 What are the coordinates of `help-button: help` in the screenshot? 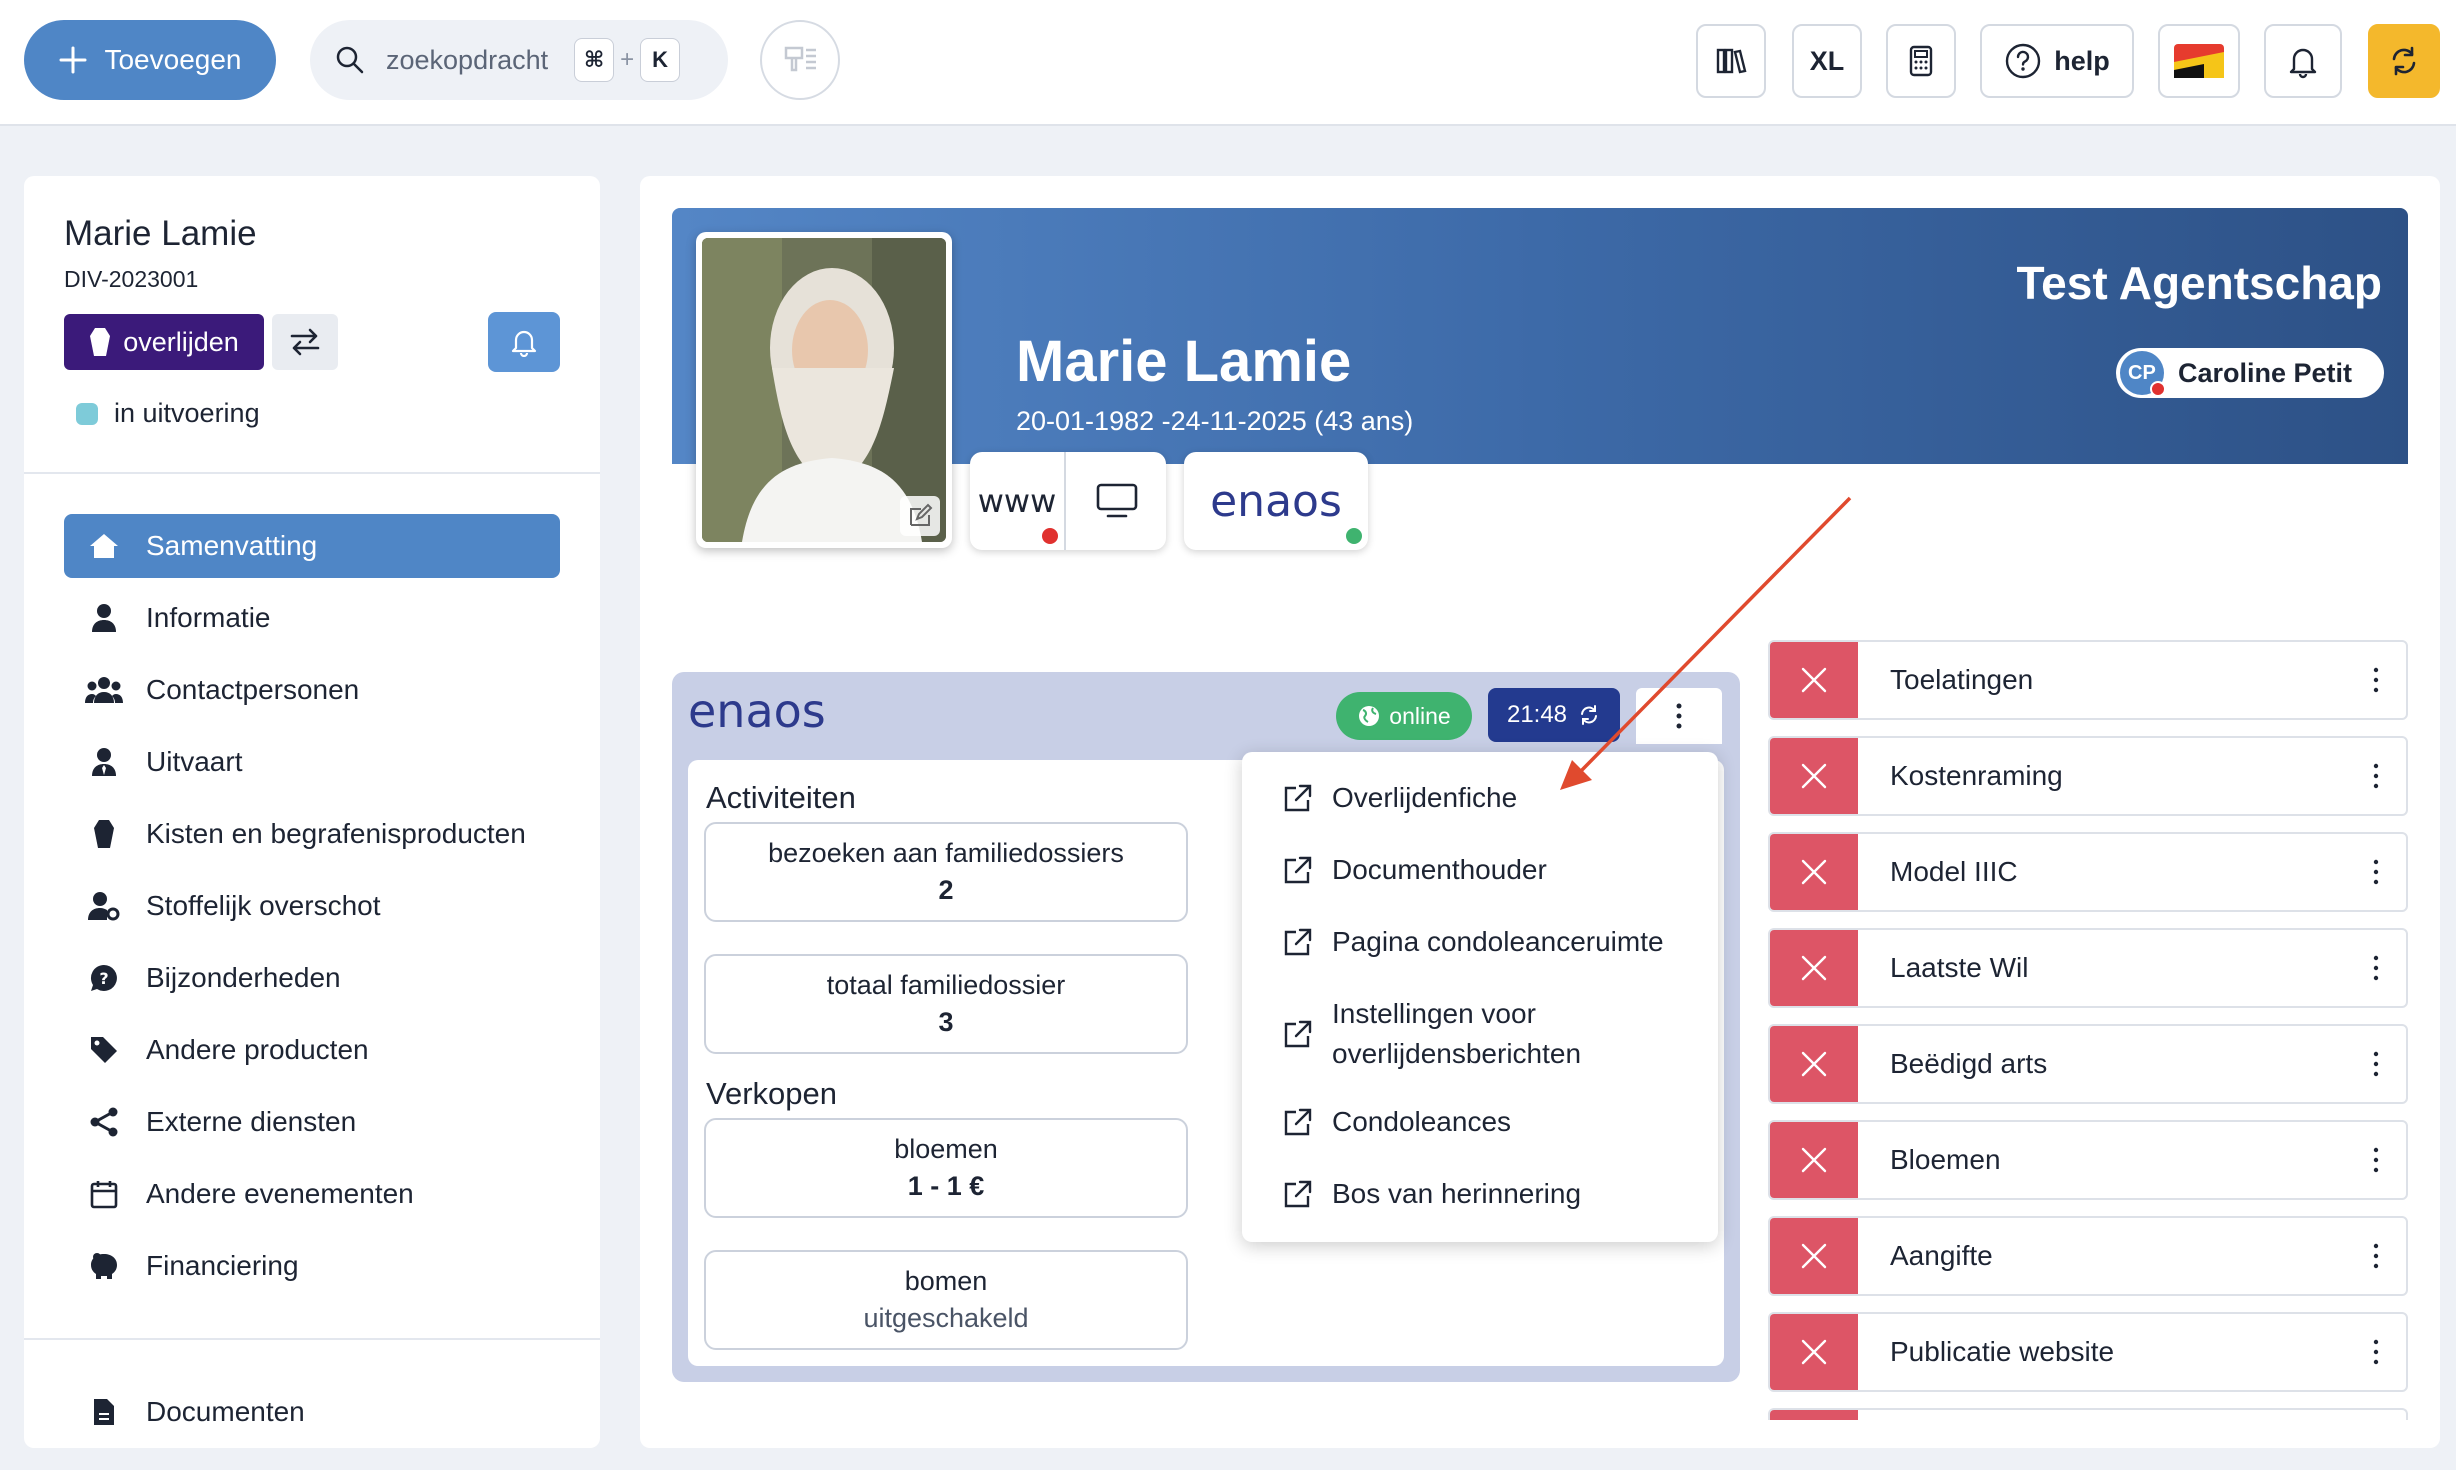 It's located at (2057, 61).